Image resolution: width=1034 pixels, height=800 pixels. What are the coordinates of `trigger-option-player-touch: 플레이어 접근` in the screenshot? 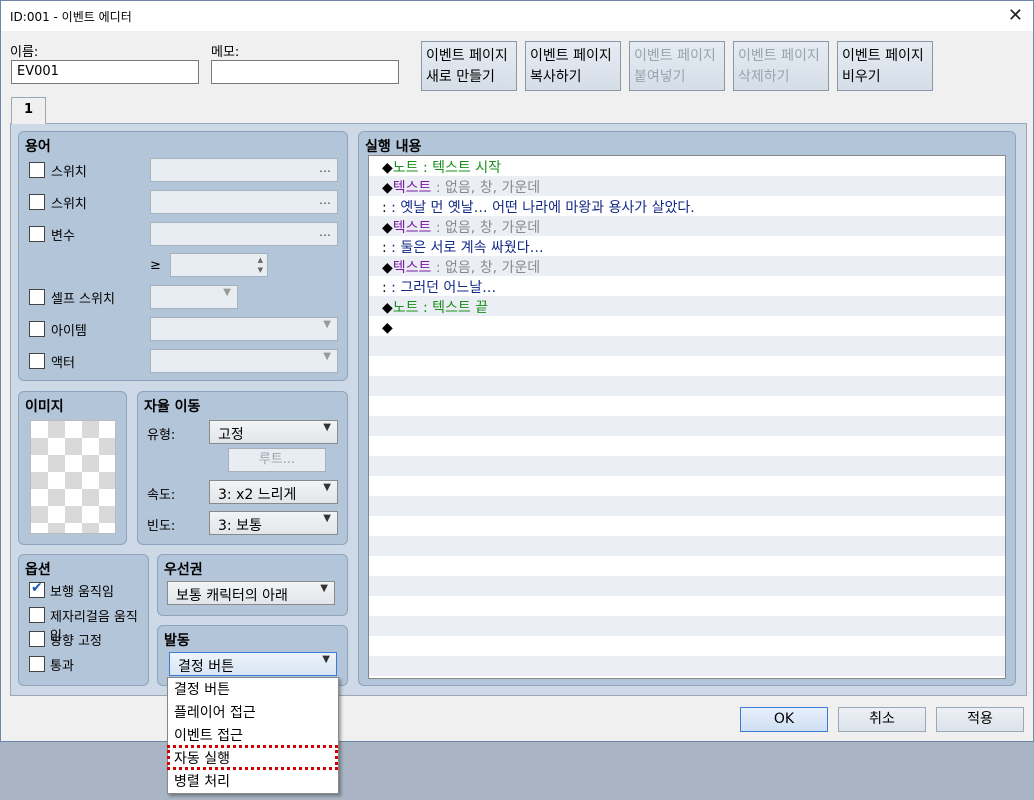 It's located at (215, 713).